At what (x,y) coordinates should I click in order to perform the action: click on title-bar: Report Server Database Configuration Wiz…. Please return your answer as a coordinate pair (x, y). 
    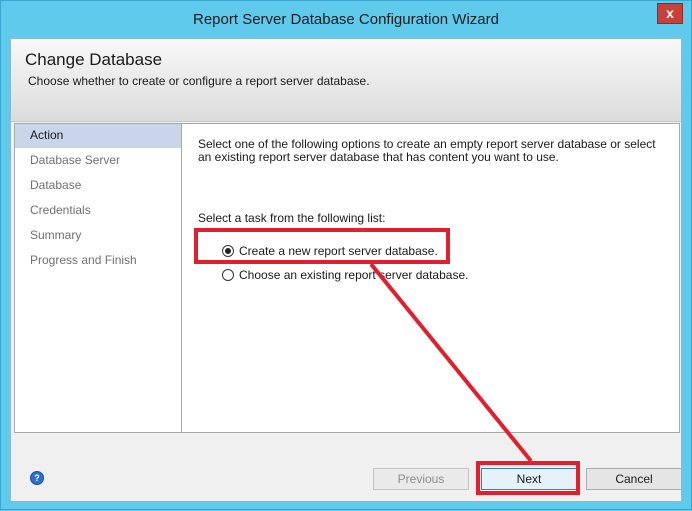
    Looking at the image, I should click on (346, 19).